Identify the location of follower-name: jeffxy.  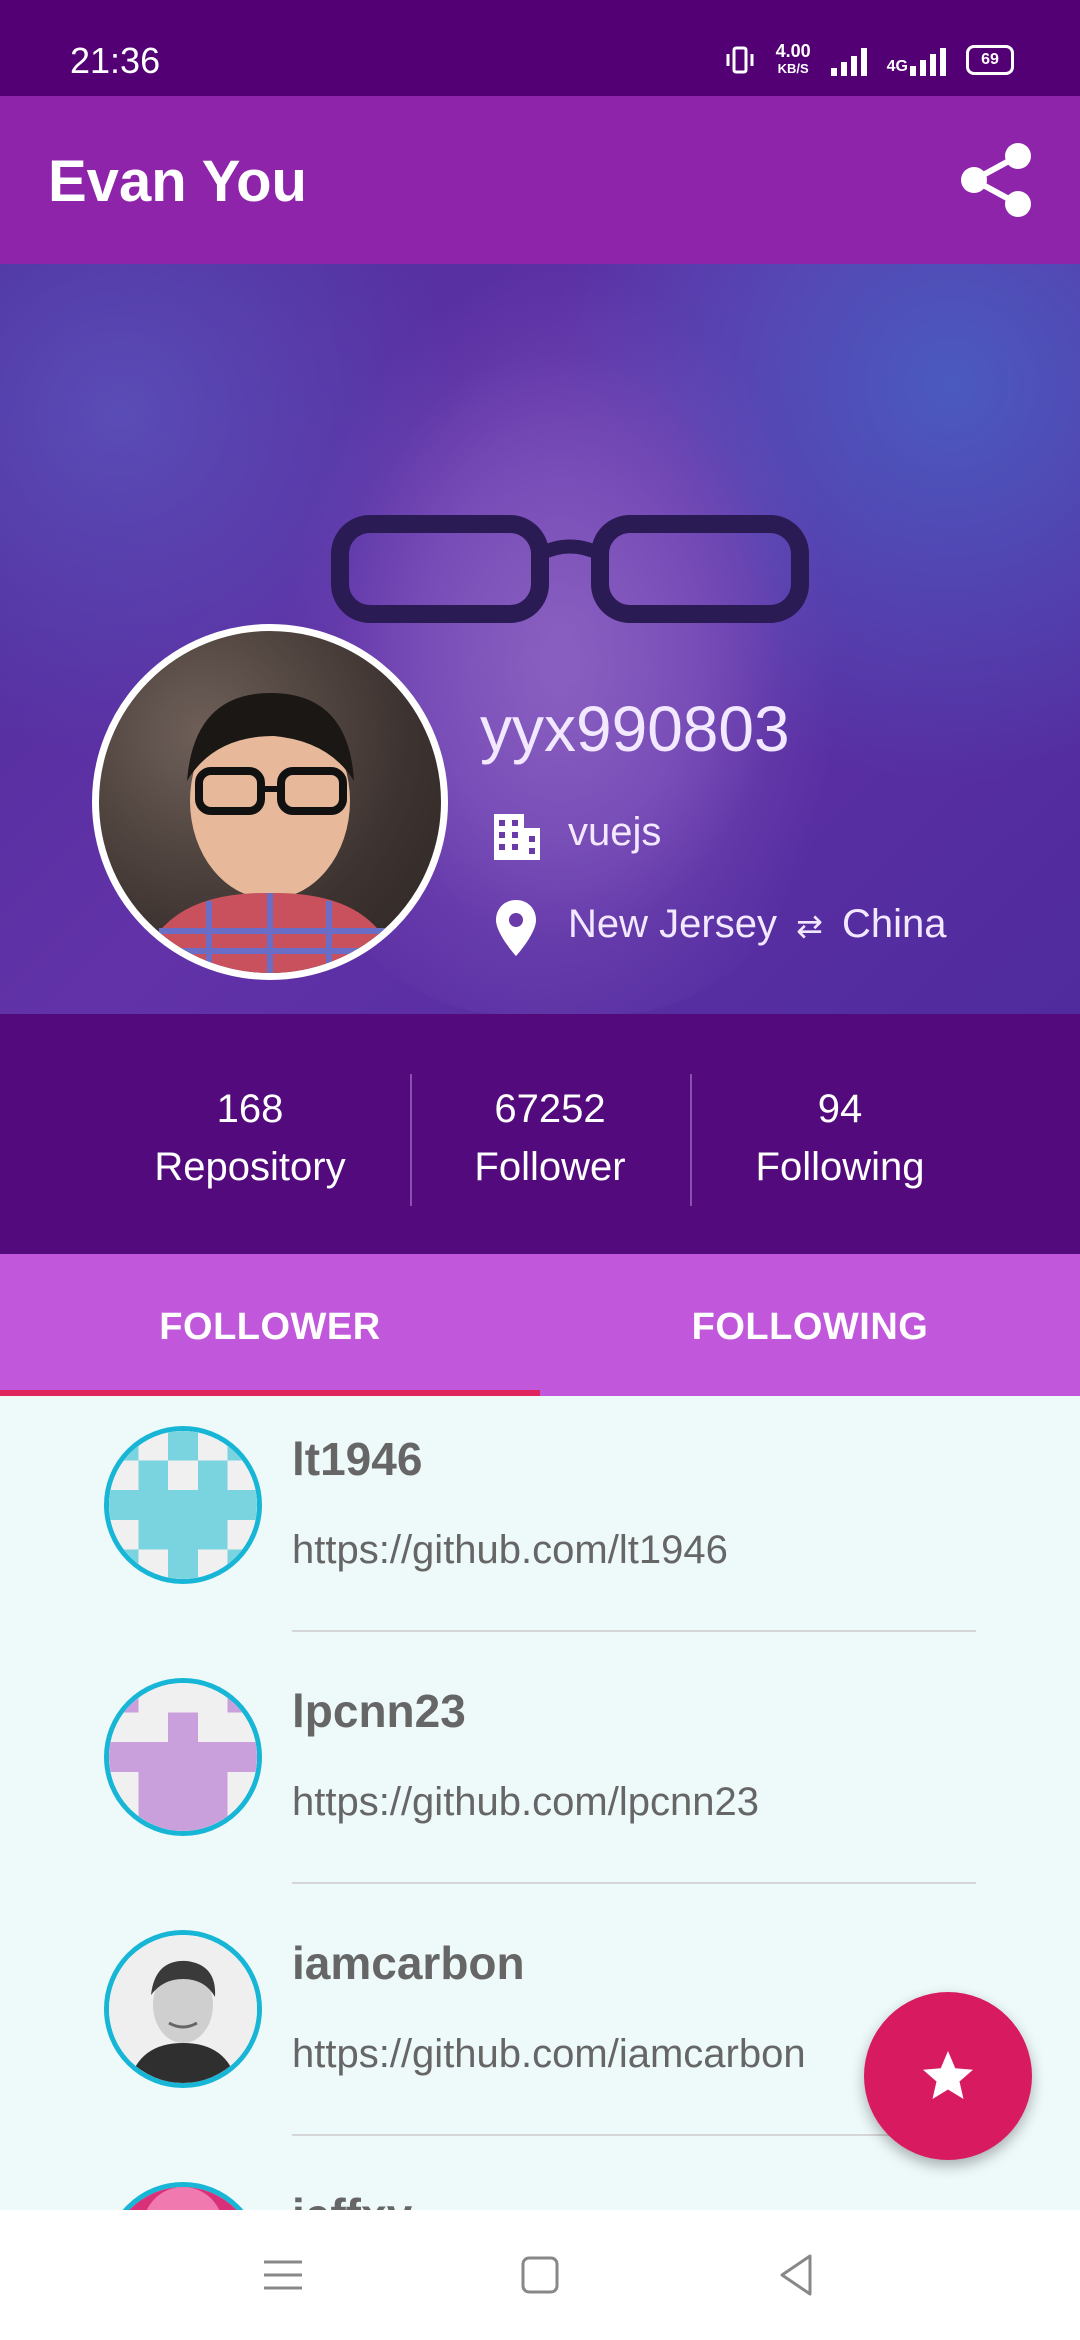
(352, 2199).